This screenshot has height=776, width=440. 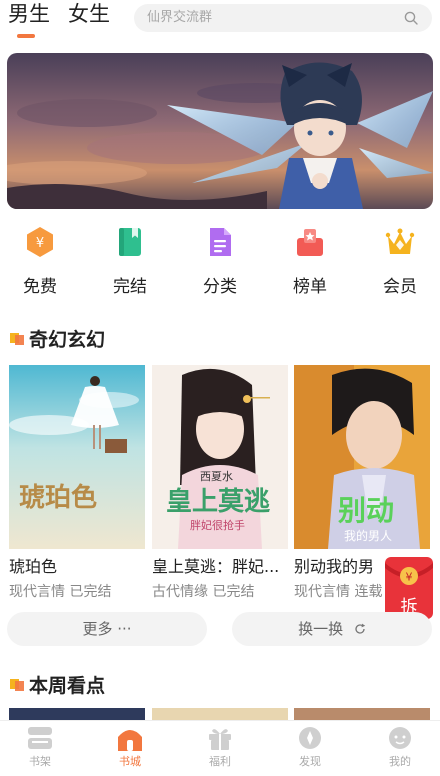 I want to click on tab-male: 男生, so click(x=29, y=14).